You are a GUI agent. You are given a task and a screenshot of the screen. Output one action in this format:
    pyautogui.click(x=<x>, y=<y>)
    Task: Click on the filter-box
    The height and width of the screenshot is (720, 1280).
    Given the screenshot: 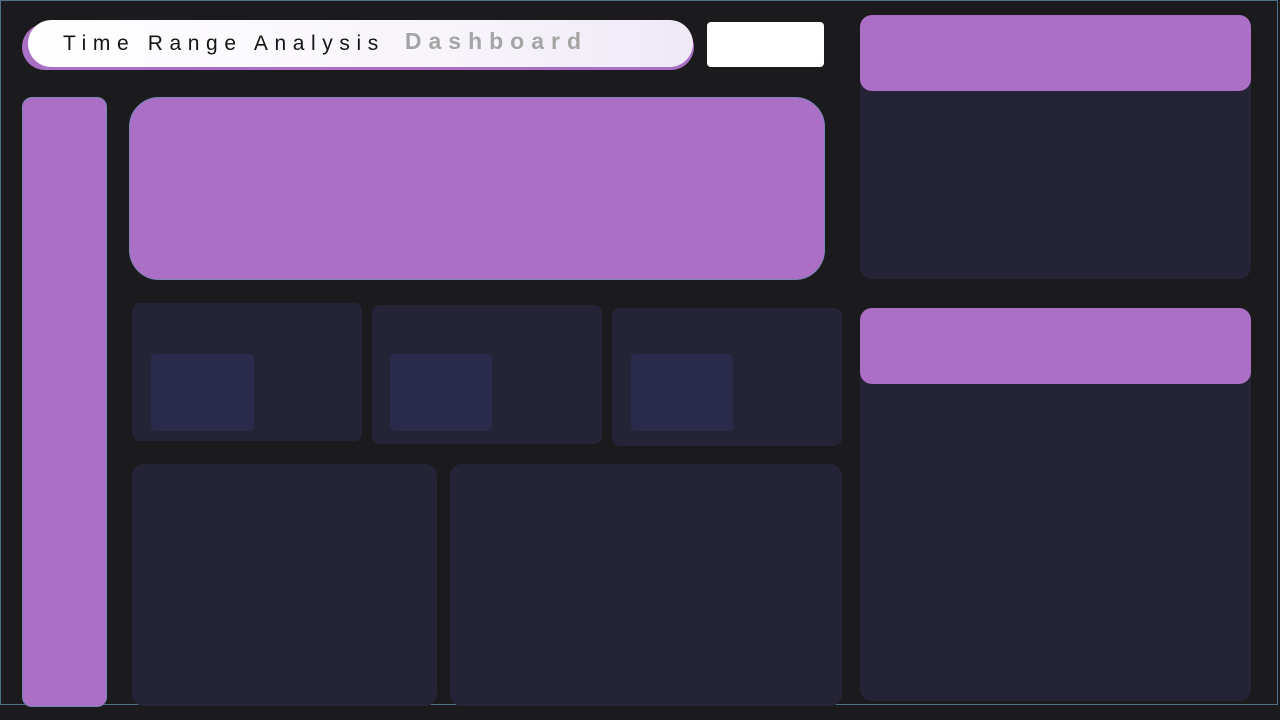 What is the action you would take?
    pyautogui.click(x=765, y=44)
    